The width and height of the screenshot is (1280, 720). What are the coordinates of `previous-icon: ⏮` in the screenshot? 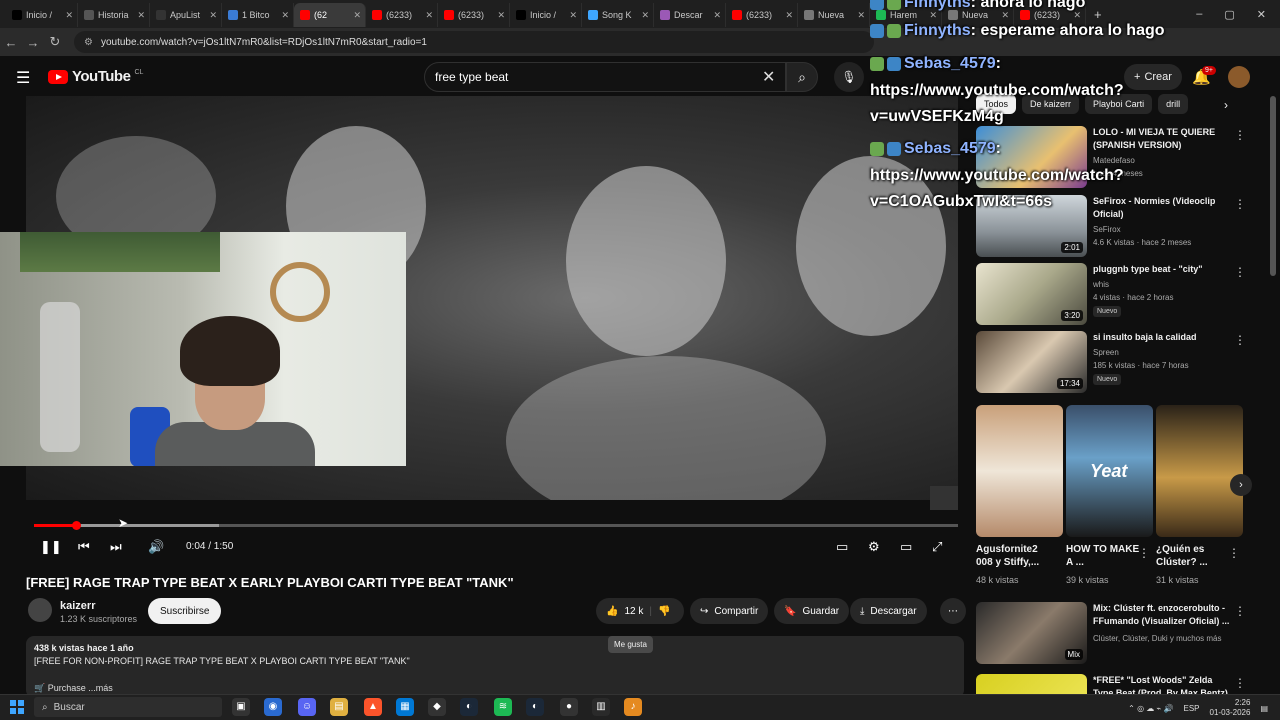 It's located at (84, 547).